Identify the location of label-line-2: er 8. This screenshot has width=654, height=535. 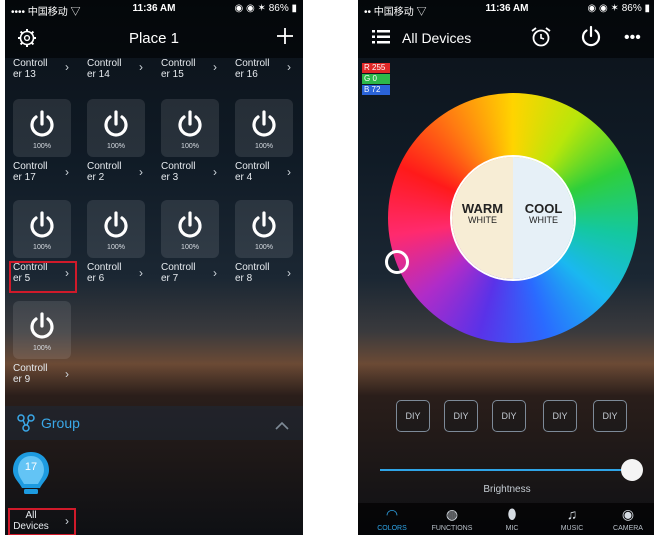
(244, 278).